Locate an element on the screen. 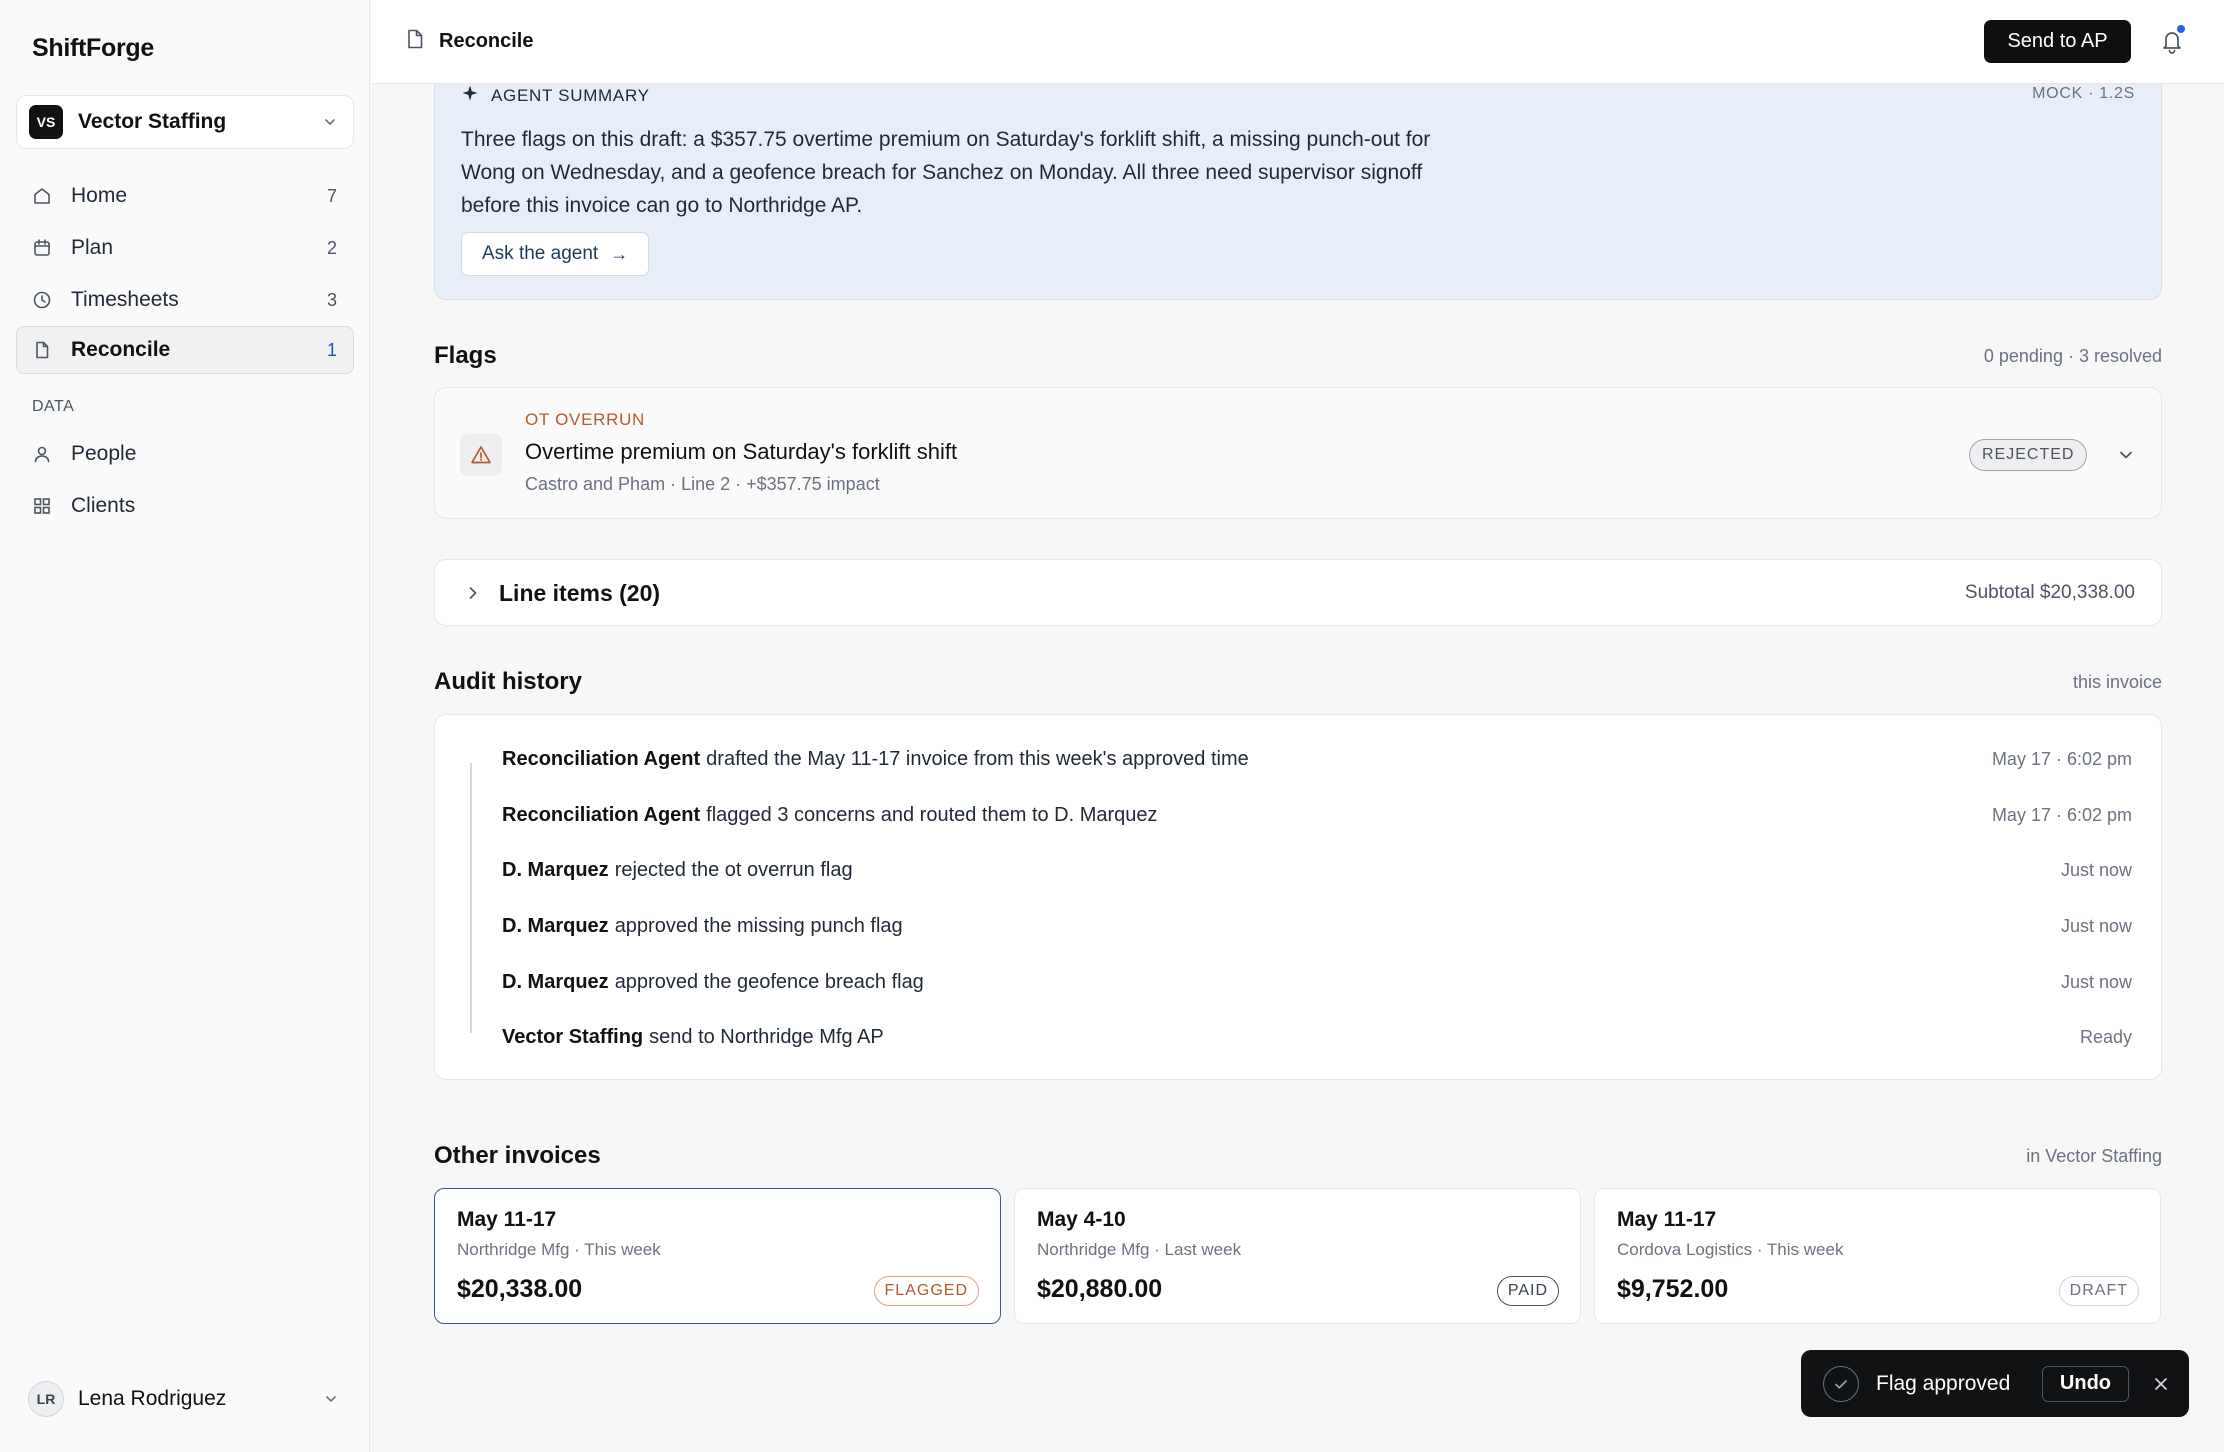 The width and height of the screenshot is (2224, 1452). send-to-ap-button: Send to AP is located at coordinates (2057, 41).